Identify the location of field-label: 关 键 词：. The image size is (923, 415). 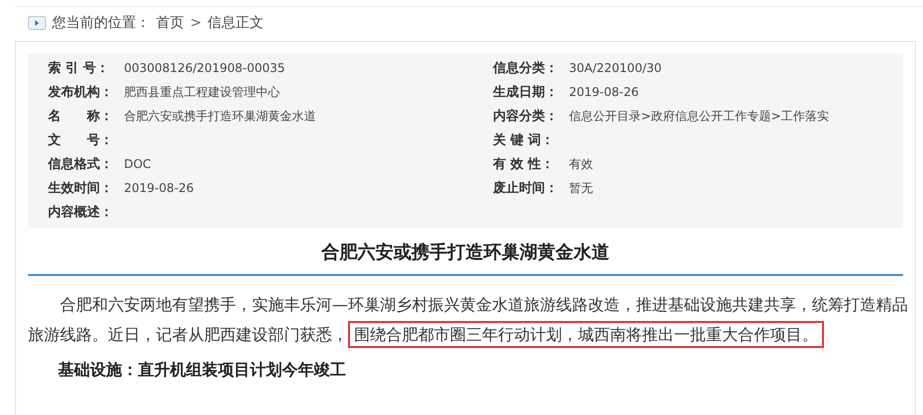
(524, 140).